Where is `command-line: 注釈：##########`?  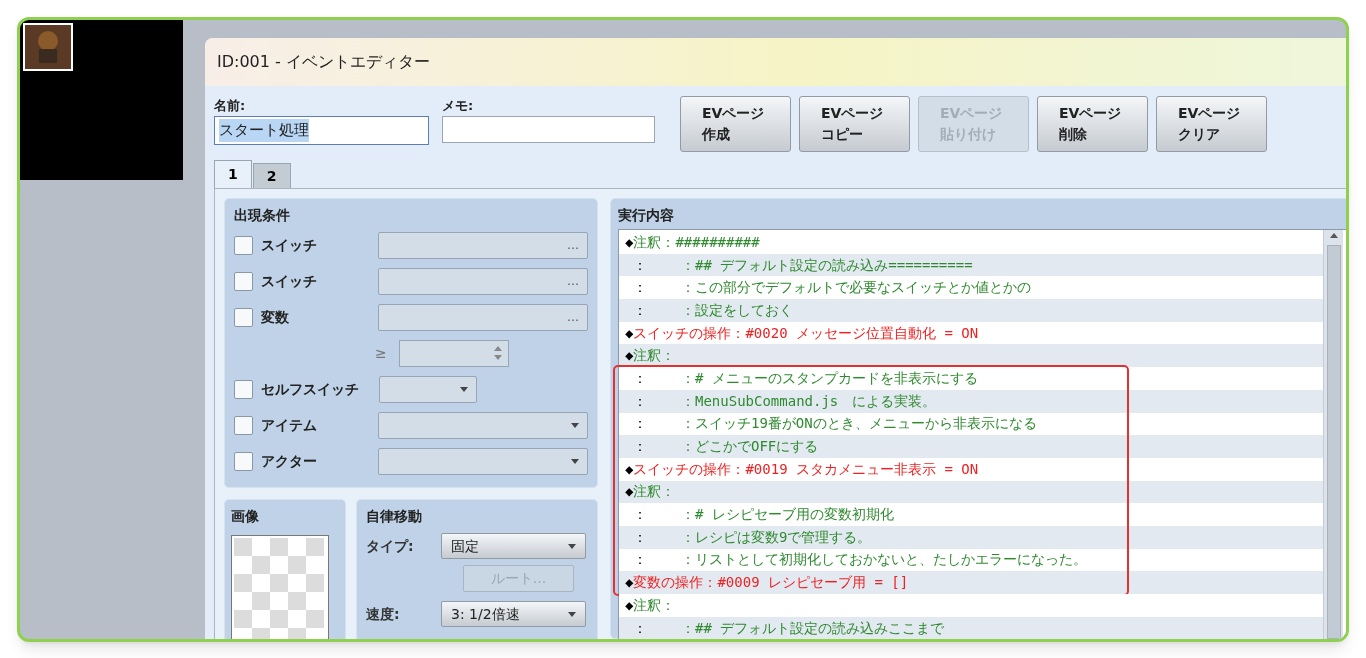
command-line: 注釈：########## is located at coordinates (696, 242).